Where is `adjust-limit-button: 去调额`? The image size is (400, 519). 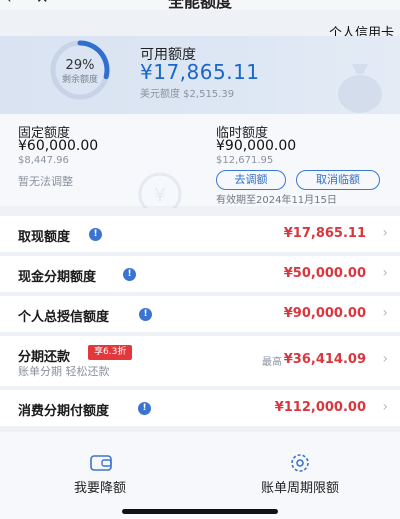
adjust-limit-button: 去调额 is located at coordinates (251, 180).